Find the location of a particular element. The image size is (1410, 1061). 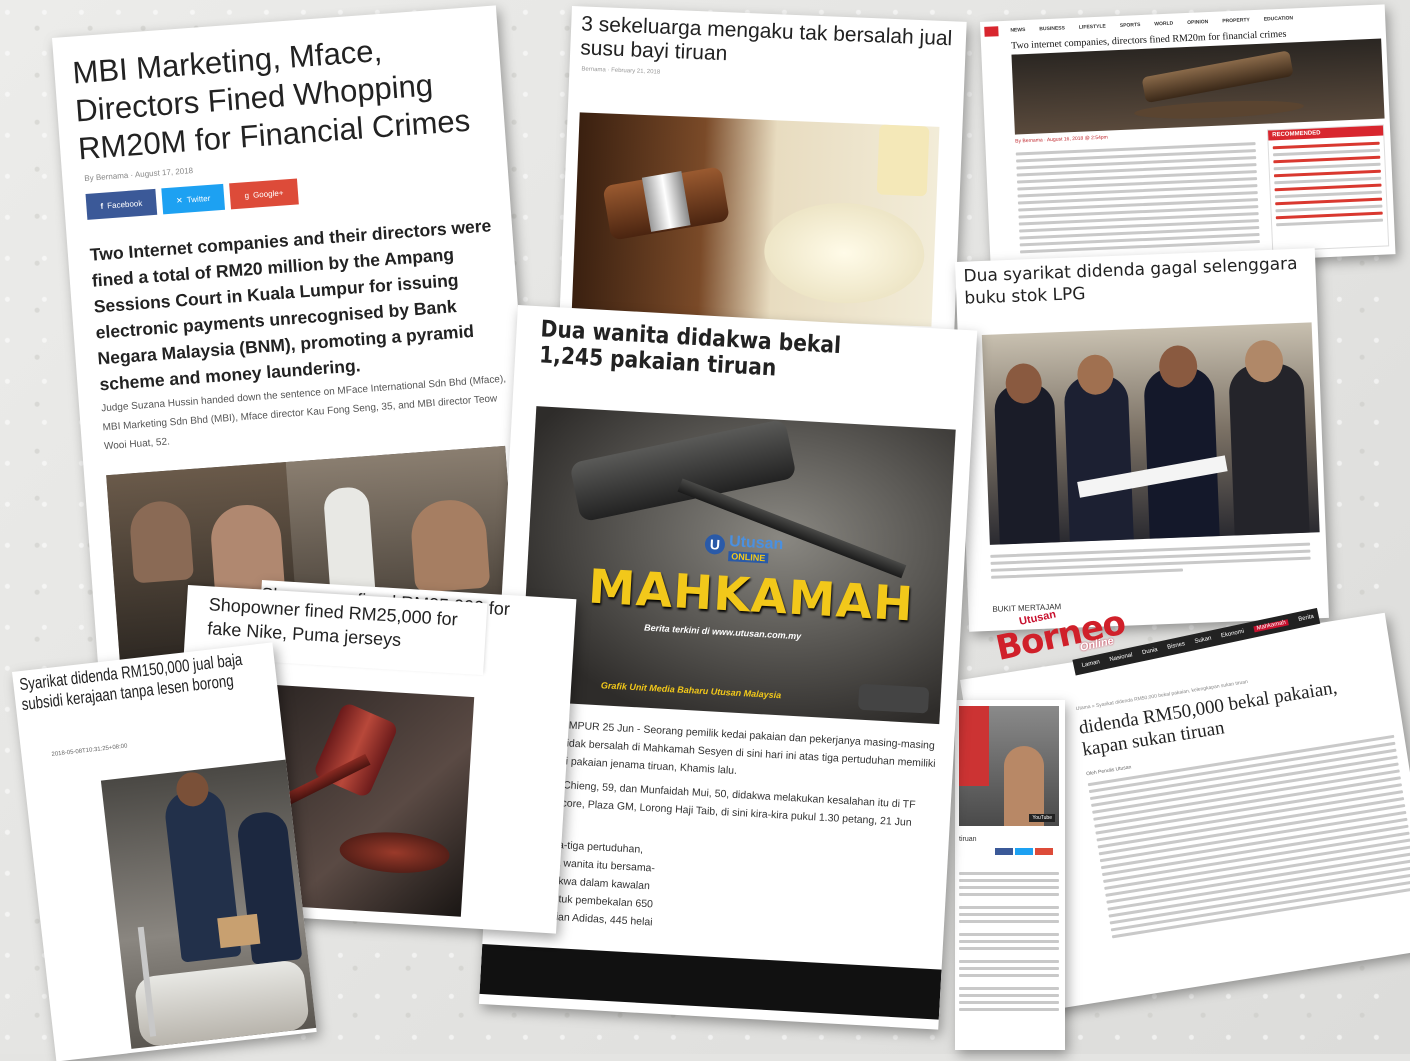

google-icon: g is located at coordinates (247, 195).